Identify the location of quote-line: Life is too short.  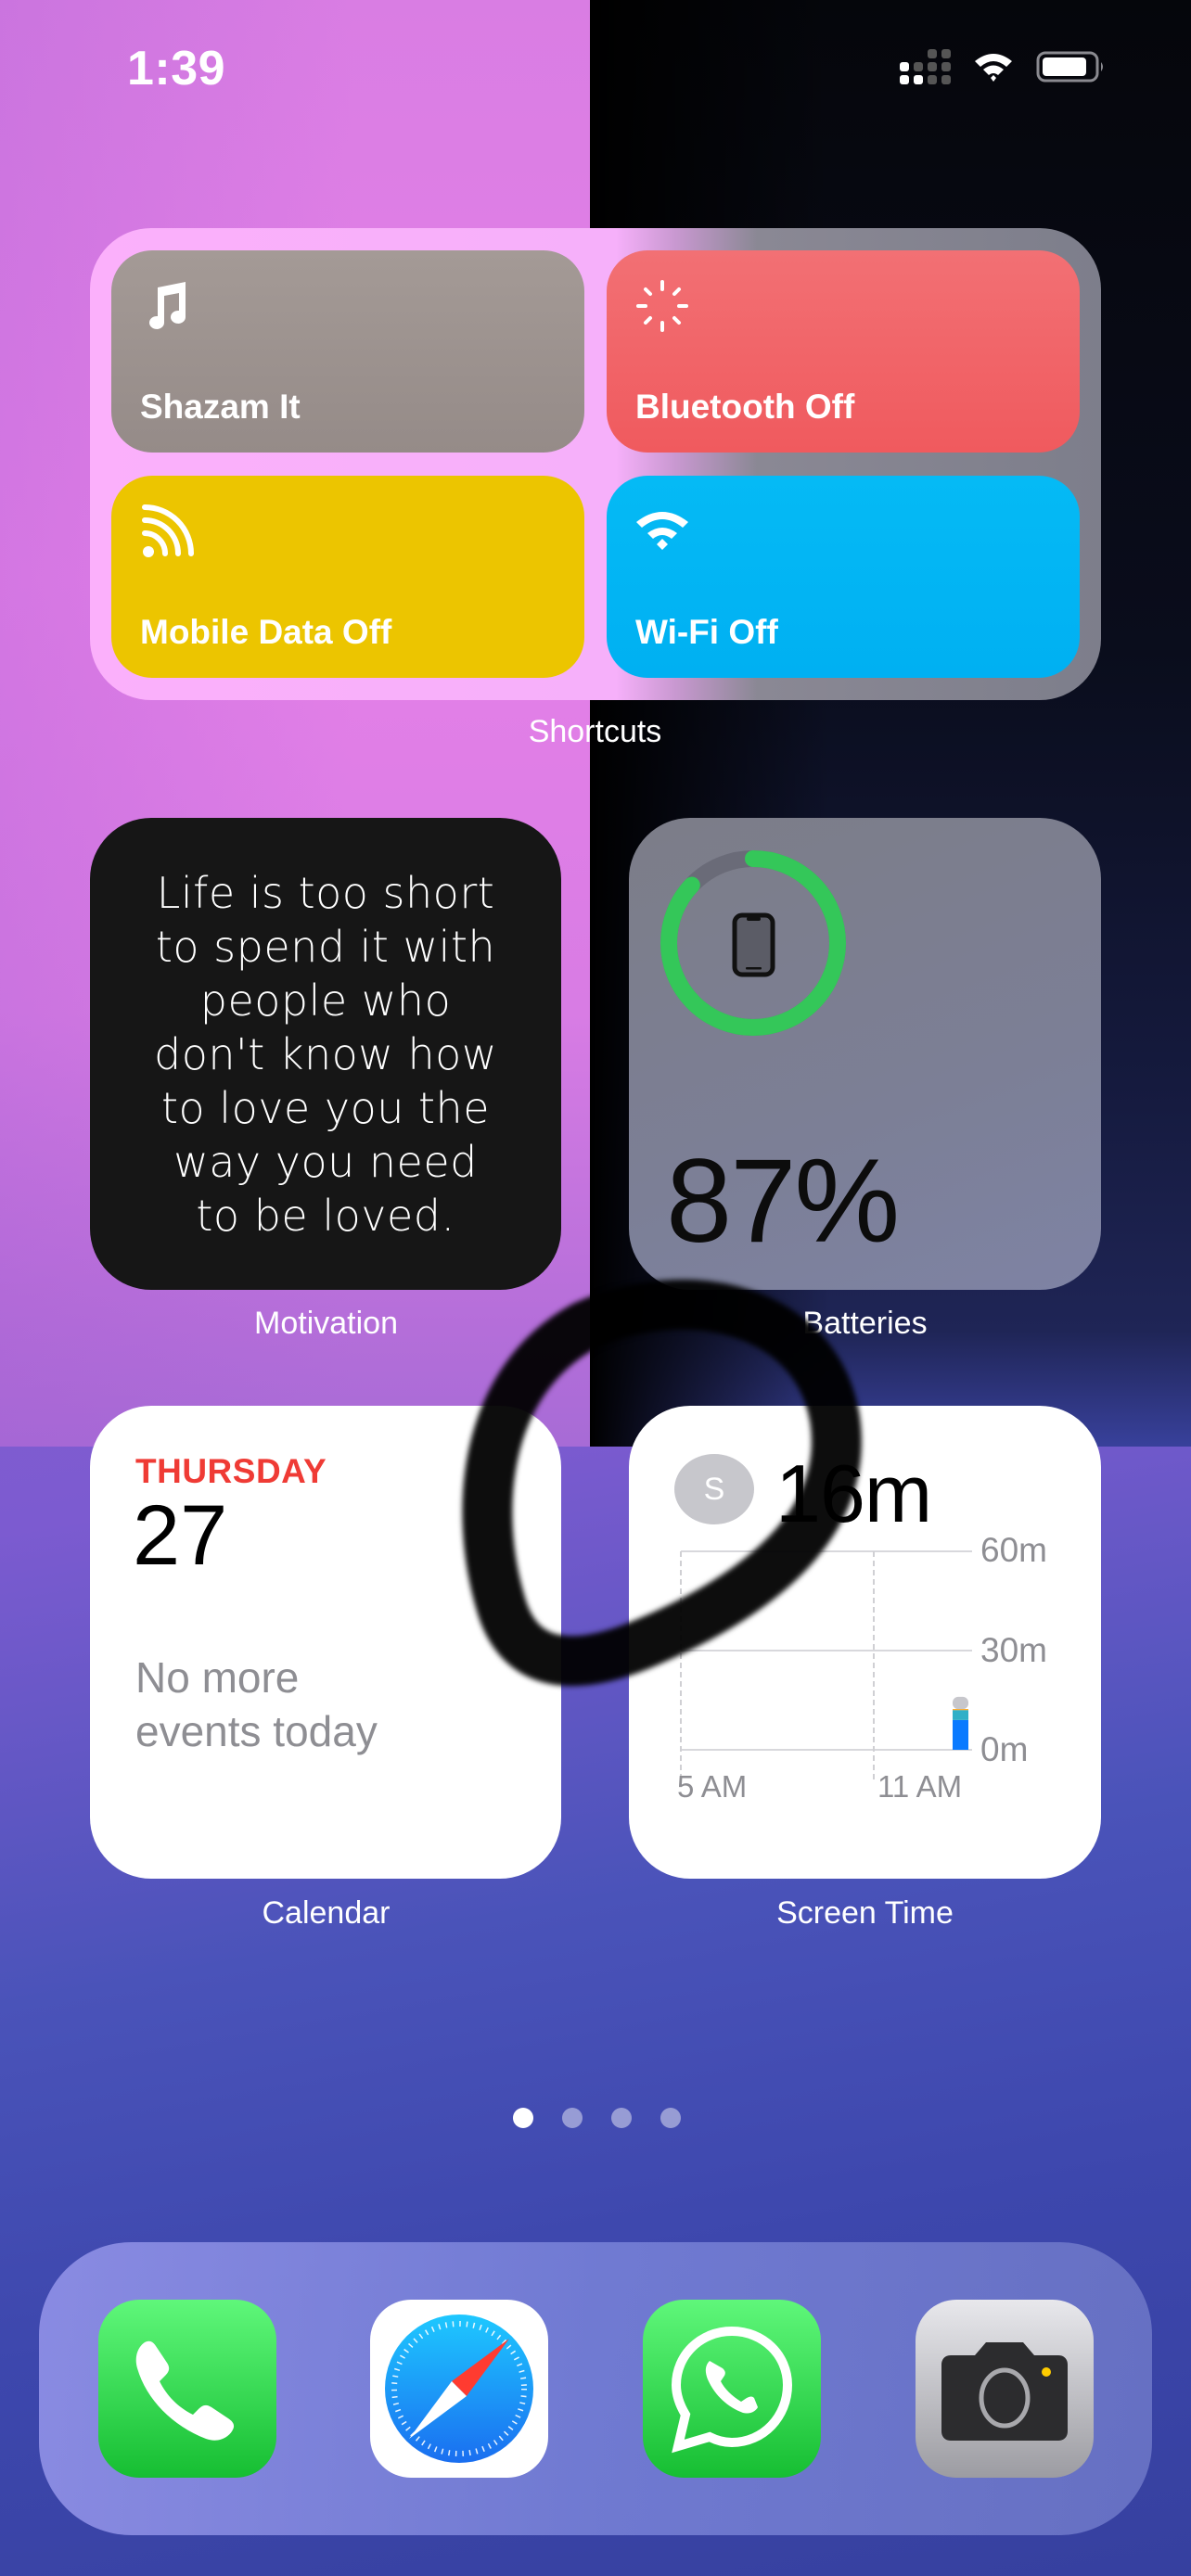
(325, 893).